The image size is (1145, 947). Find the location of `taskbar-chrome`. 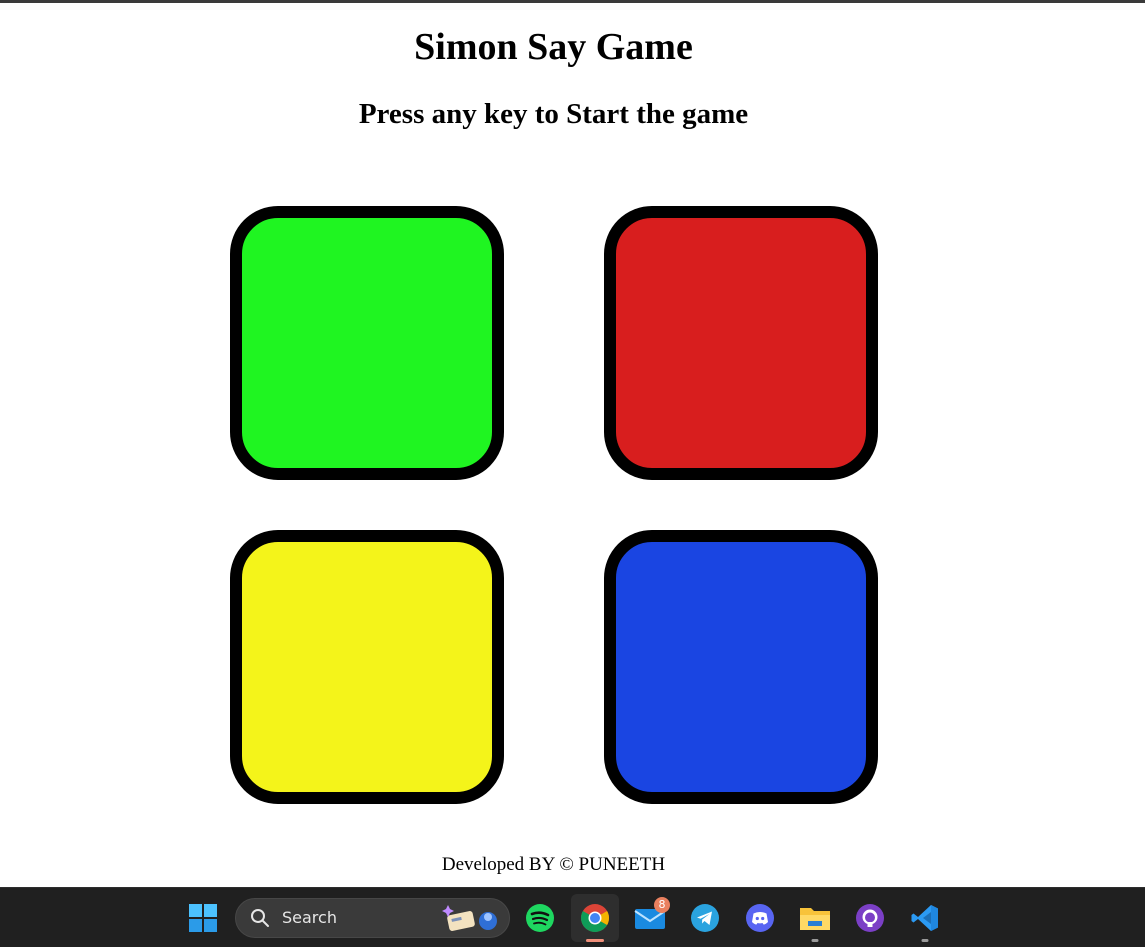

taskbar-chrome is located at coordinates (595, 918).